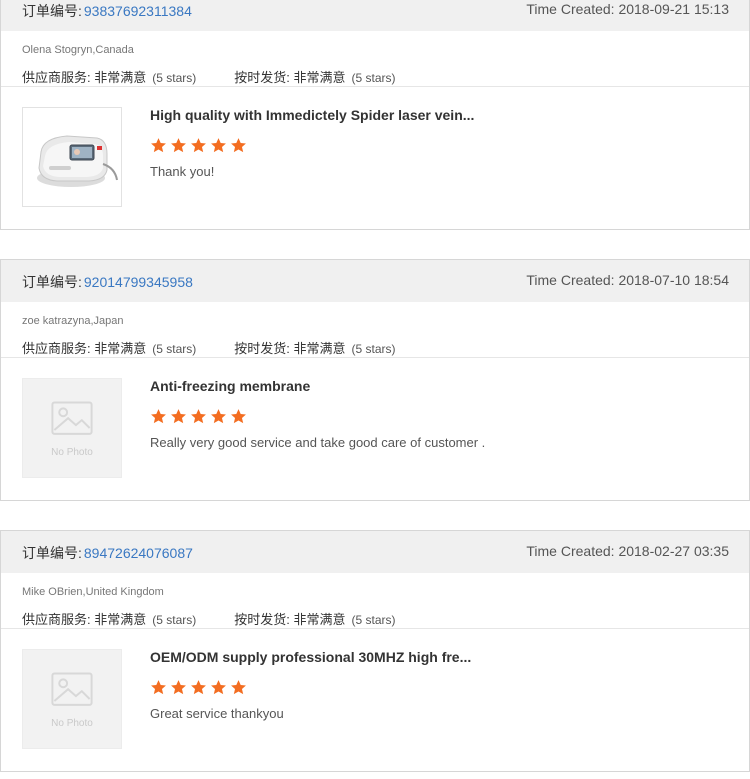 The height and width of the screenshot is (779, 750). Describe the element at coordinates (673, 9) in the screenshot. I see `time-created-value: 2018-09-21 15:13` at that location.